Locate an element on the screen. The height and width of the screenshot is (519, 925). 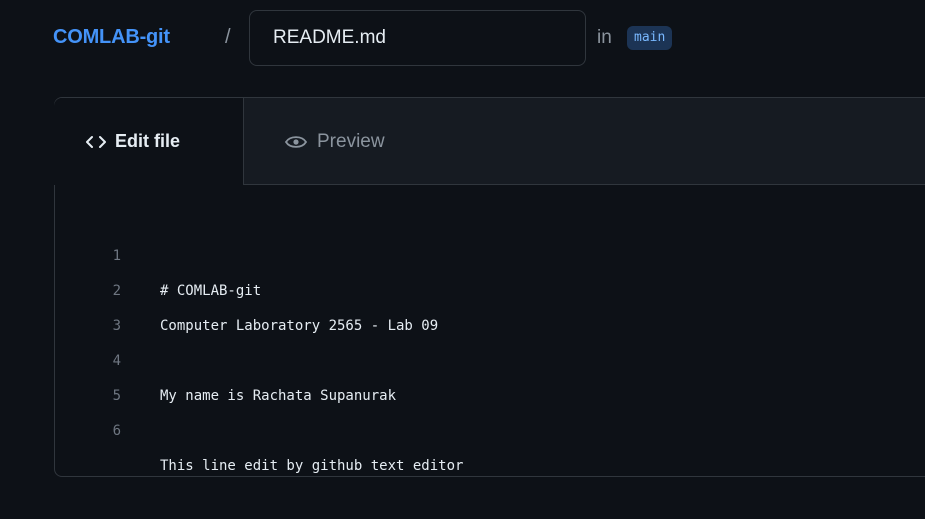
code-line: 3 is located at coordinates (490, 304).